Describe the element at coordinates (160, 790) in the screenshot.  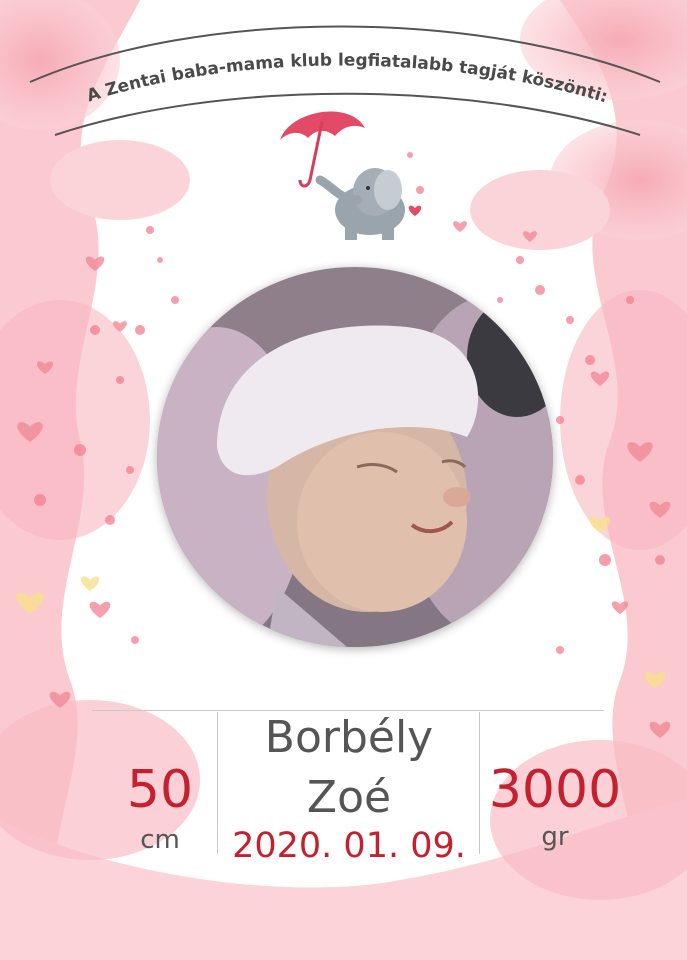
I see `length-value: 50` at that location.